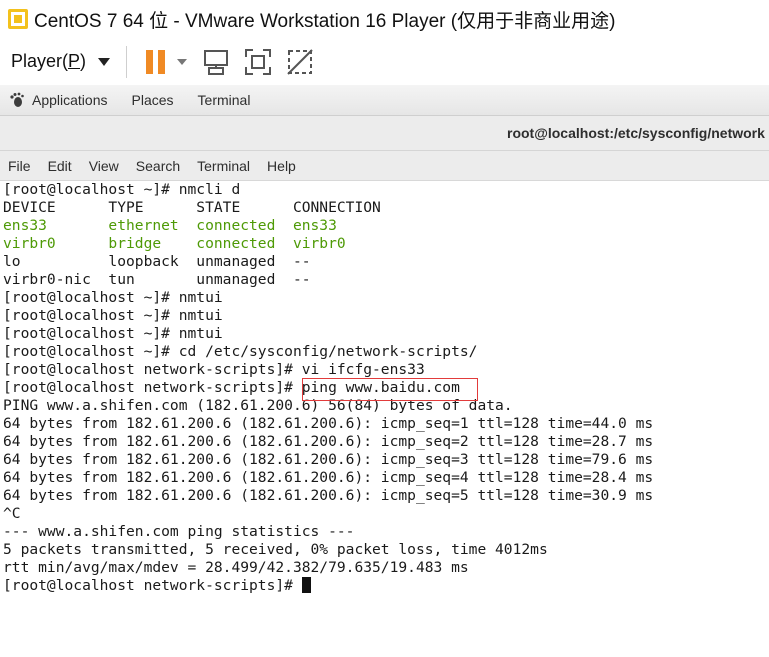 The height and width of the screenshot is (657, 769). Describe the element at coordinates (60, 166) in the screenshot. I see `menu-edit: Edit` at that location.